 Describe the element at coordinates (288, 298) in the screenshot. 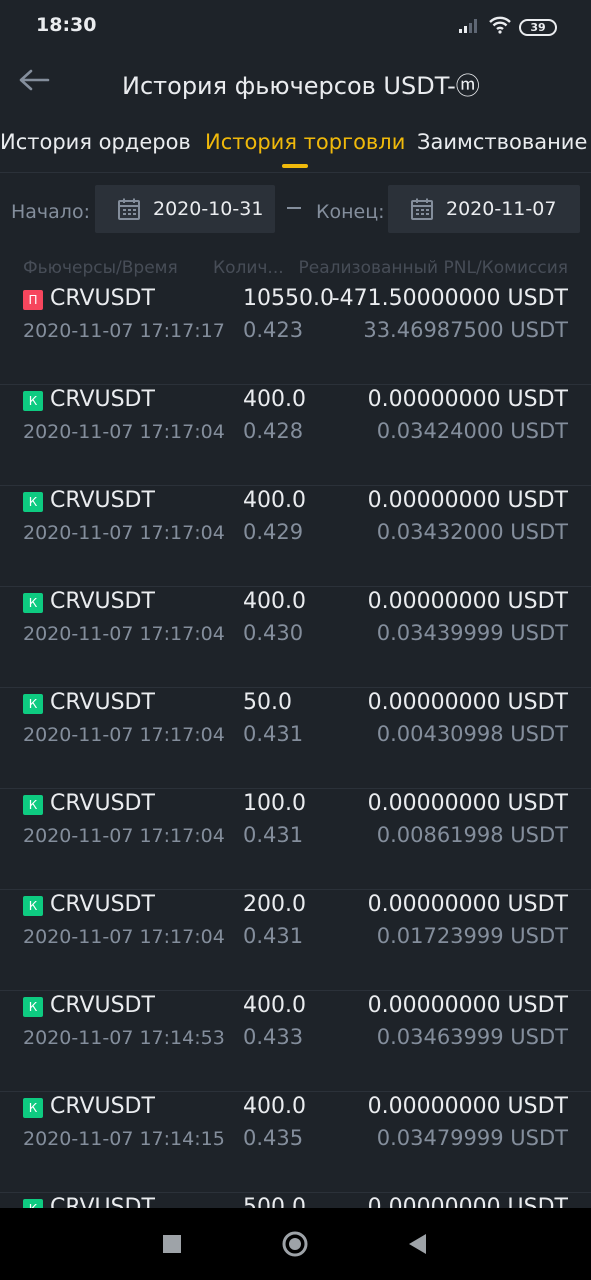

I see `trade-quantity: 10550.0` at that location.